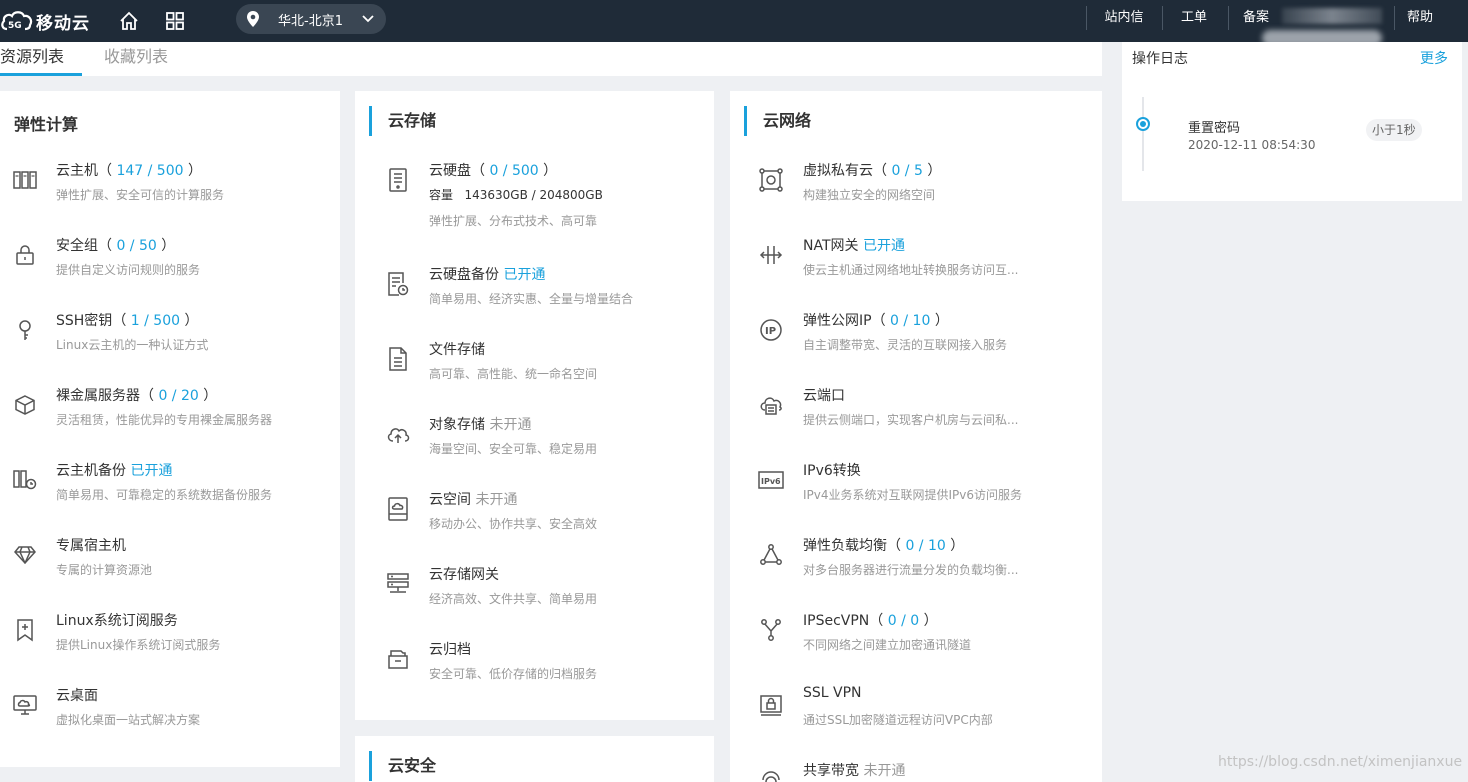 This screenshot has width=1468, height=782. Describe the element at coordinates (1434, 58) in the screenshot. I see `log-more-link: 更多` at that location.